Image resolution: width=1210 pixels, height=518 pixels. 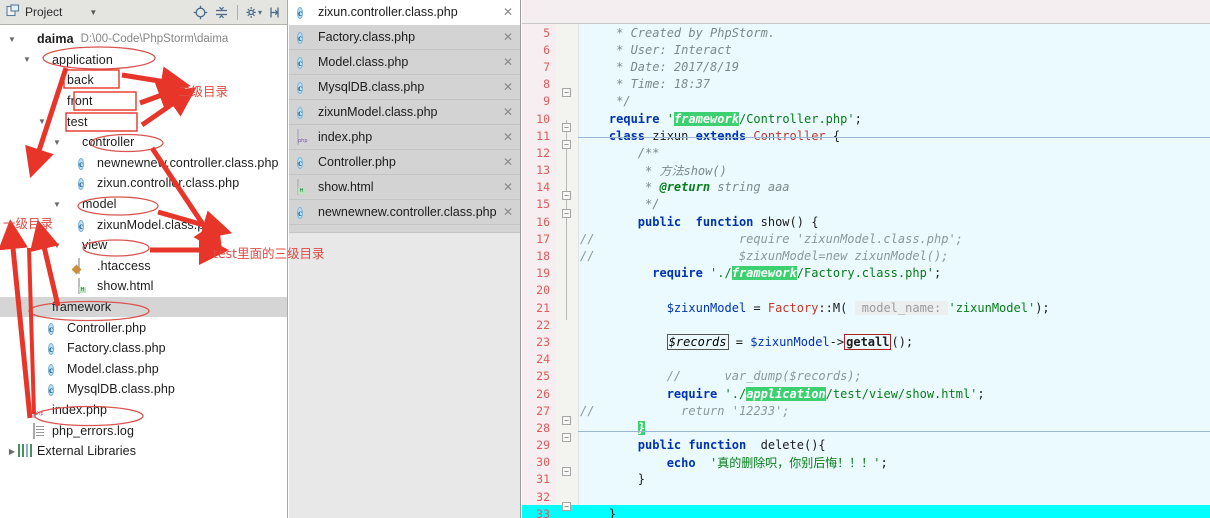 What do you see at coordinates (163, 95) in the screenshot?
I see `anno-arrow-front` at bounding box center [163, 95].